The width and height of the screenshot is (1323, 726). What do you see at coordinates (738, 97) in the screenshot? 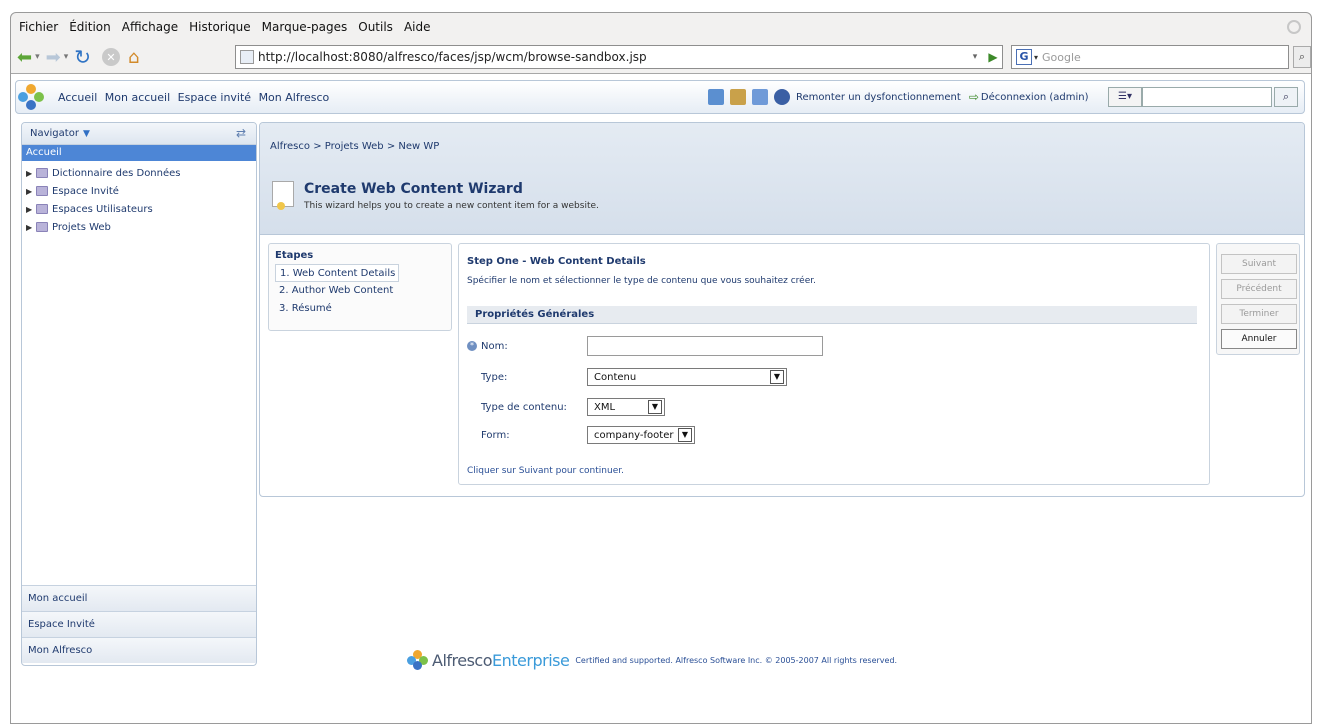
I see `users-icon` at bounding box center [738, 97].